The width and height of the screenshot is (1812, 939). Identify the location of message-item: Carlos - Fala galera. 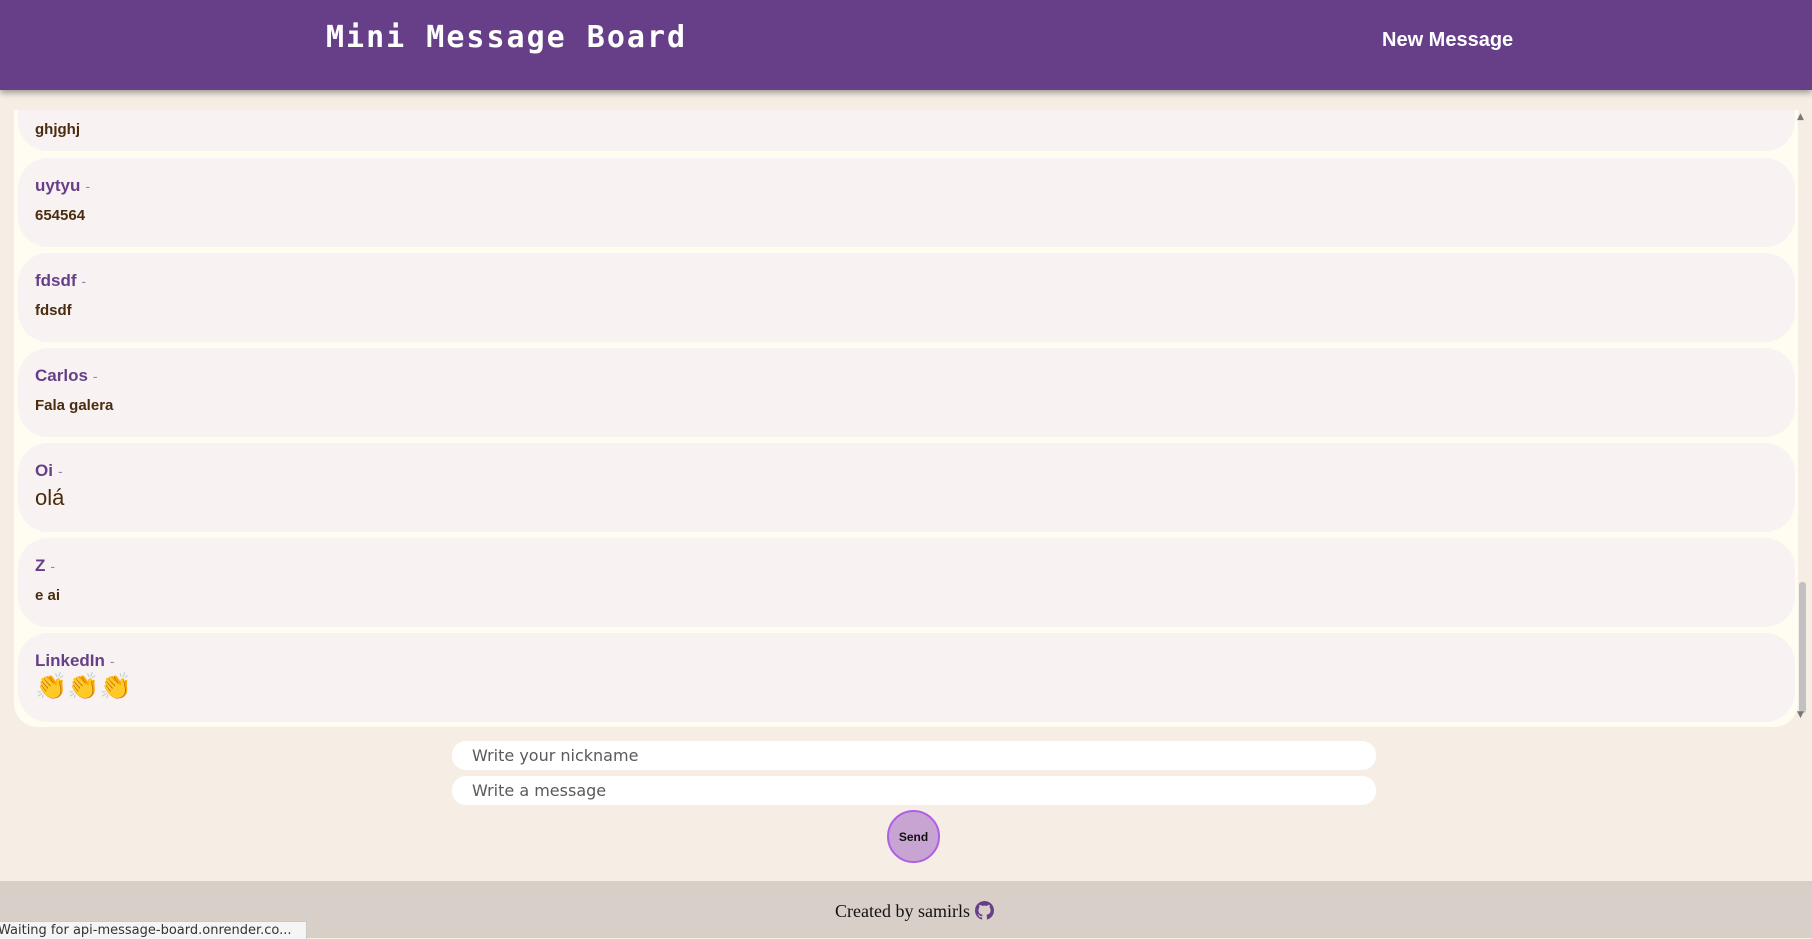
(906, 392).